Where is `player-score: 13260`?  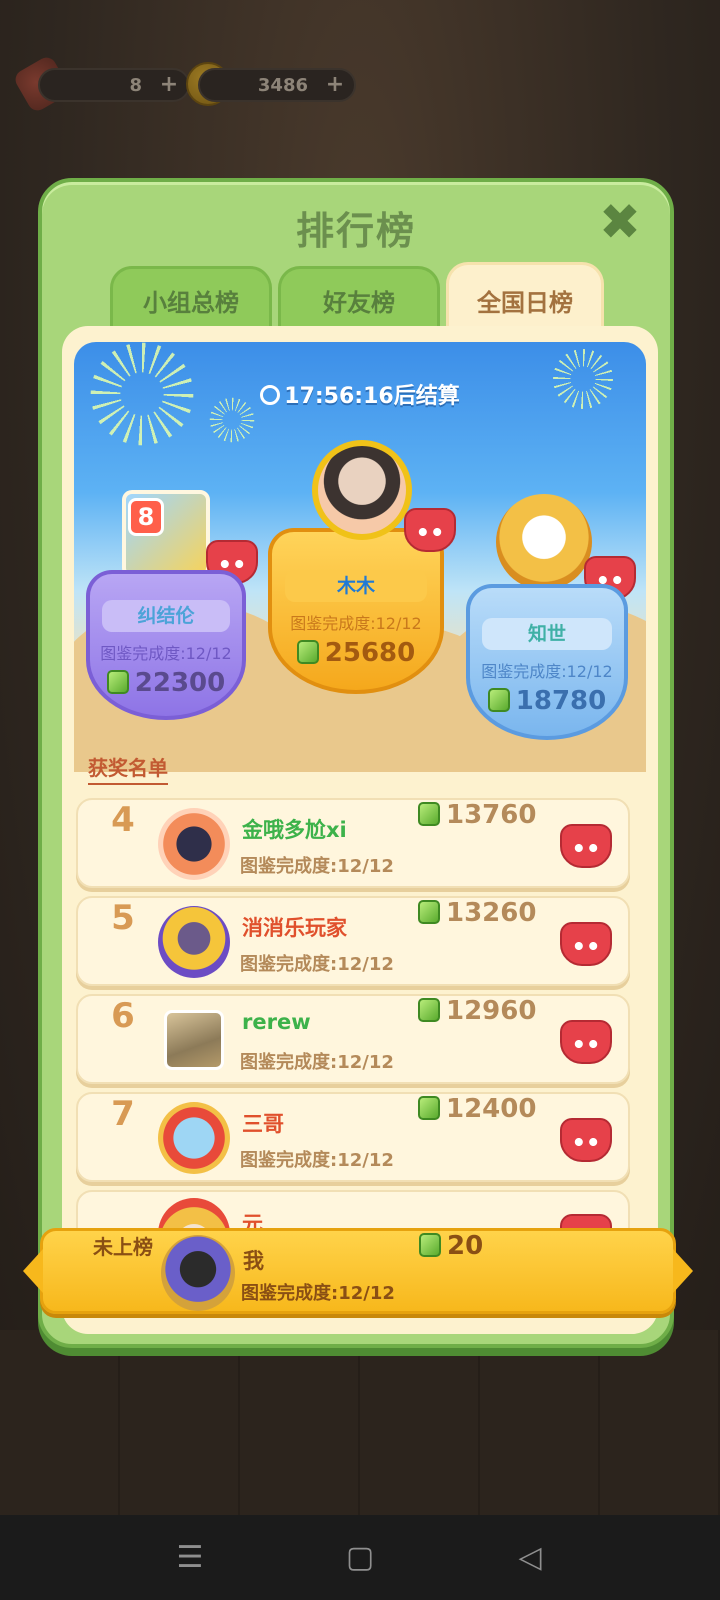
player-score: 13260 is located at coordinates (477, 913).